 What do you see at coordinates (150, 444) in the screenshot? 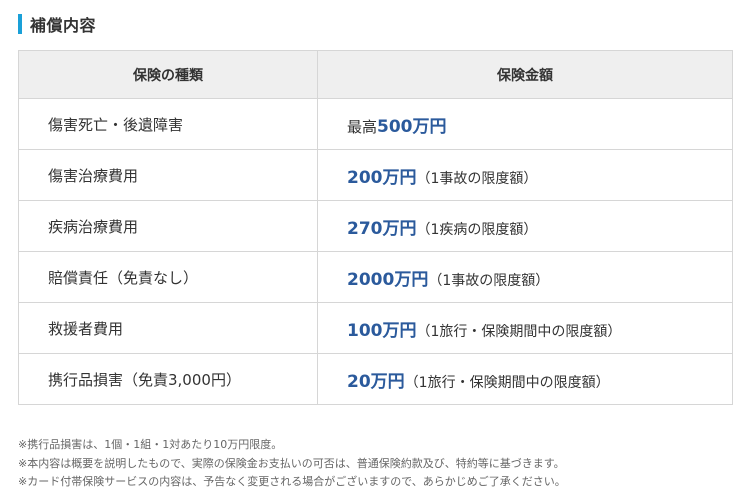
I see `footnote: ※携行品損害は、1個・1組・1対あたり10万円限度。` at bounding box center [150, 444].